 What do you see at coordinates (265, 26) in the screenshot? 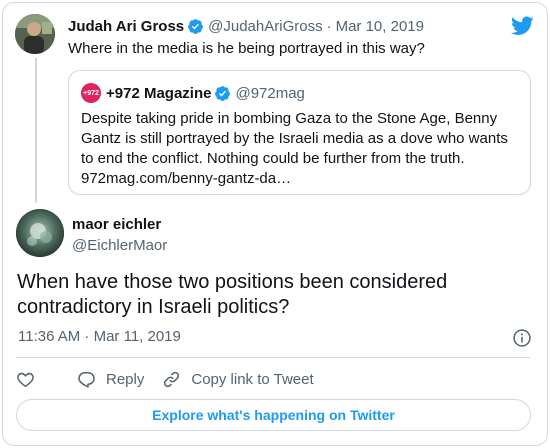
I see `parent-author-handle: @JudahAriGross` at bounding box center [265, 26].